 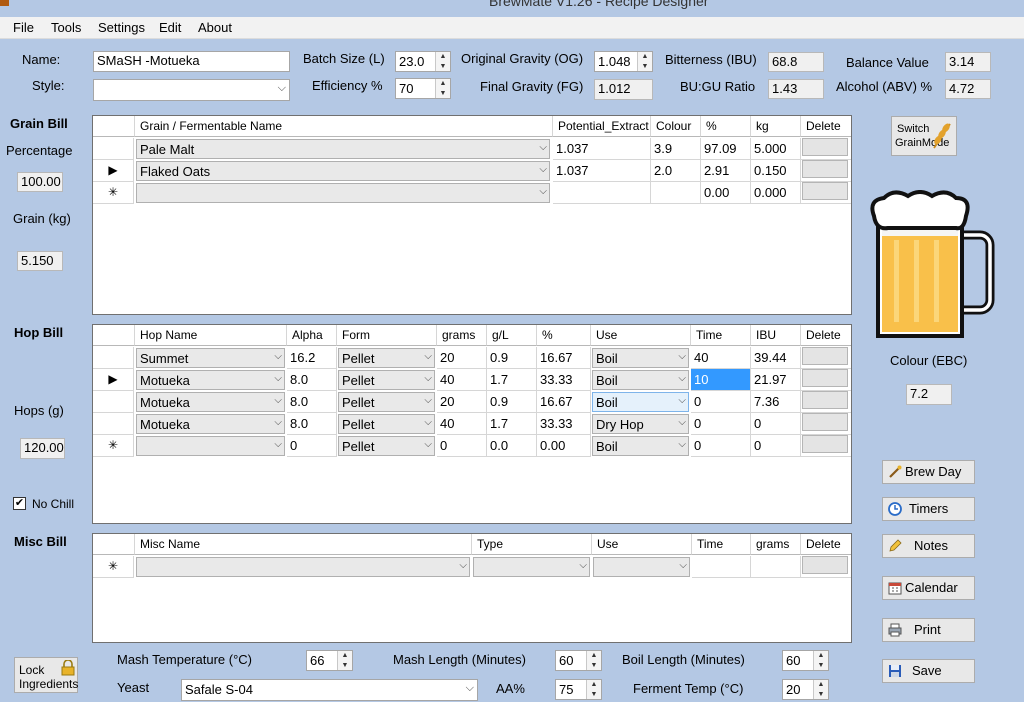 What do you see at coordinates (928, 509) in the screenshot?
I see `timers-button: Timers` at bounding box center [928, 509].